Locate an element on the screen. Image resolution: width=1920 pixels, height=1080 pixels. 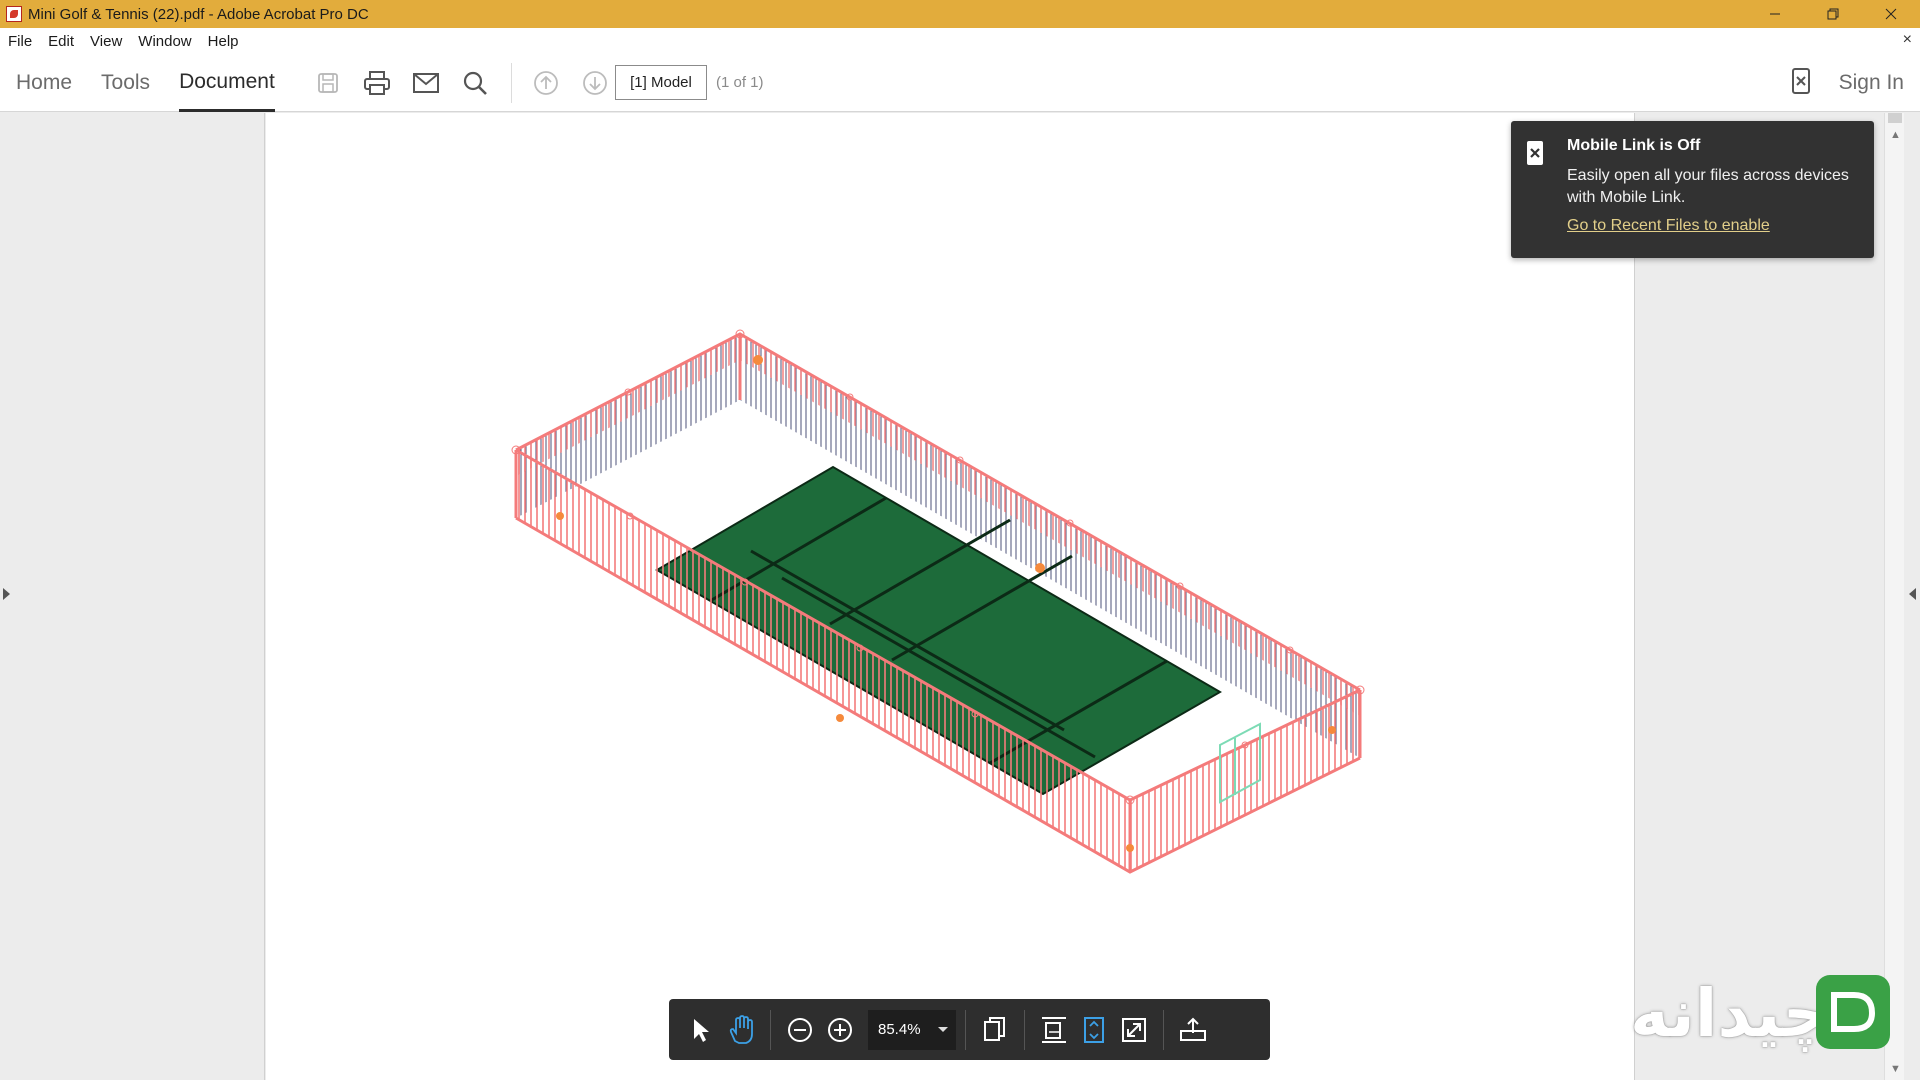
menu-edit: Edit is located at coordinates (61, 41).